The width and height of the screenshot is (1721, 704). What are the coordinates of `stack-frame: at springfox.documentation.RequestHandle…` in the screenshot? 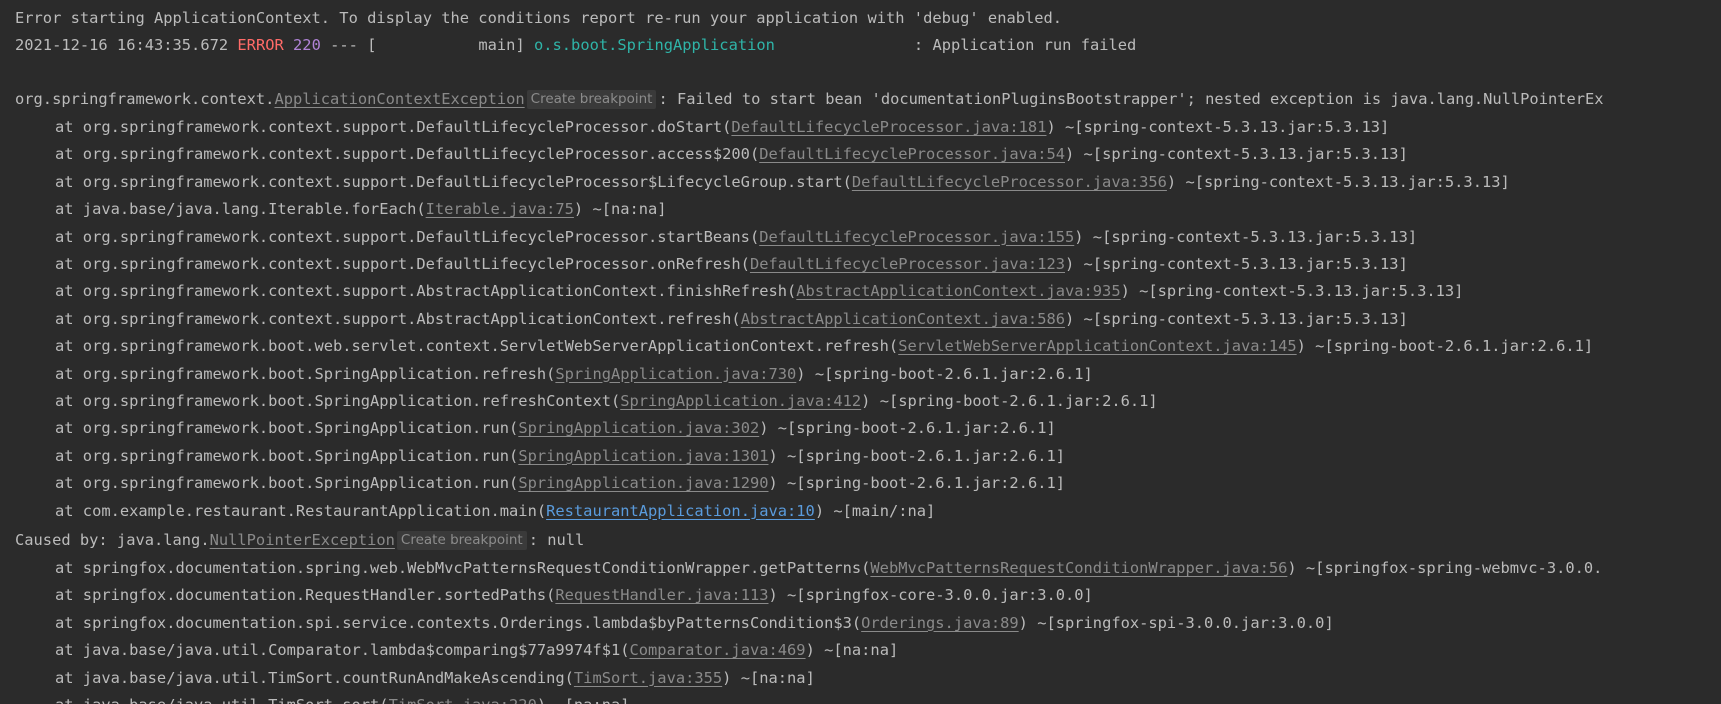 It's located at (554, 595).